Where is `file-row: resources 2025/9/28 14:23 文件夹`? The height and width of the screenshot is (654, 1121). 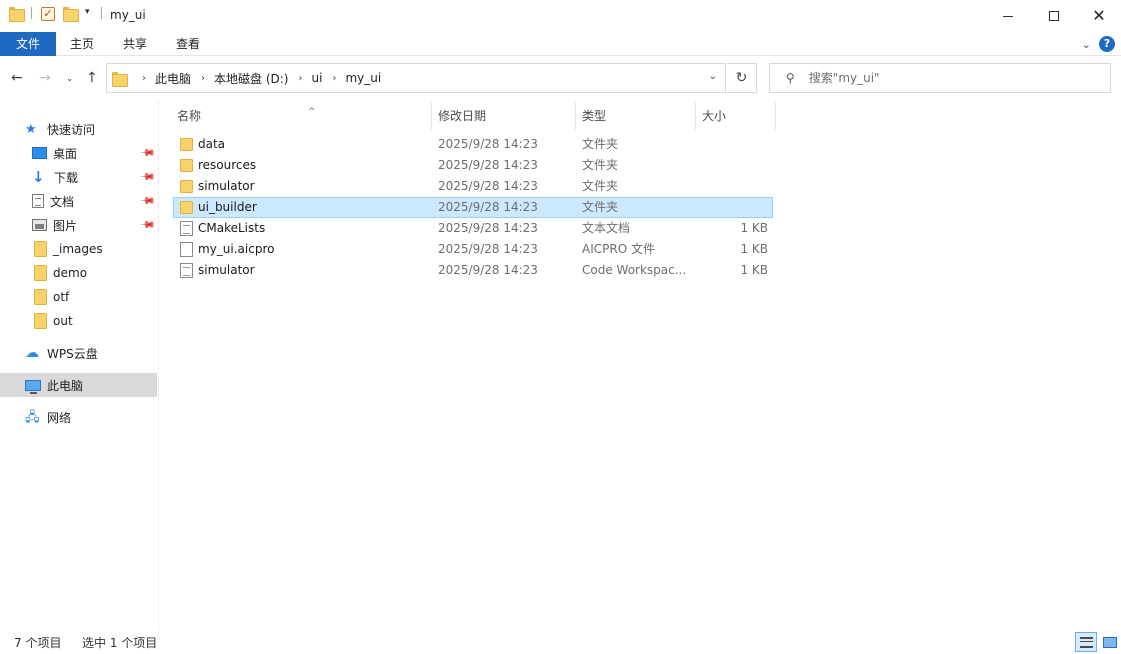
file-row: resources 2025/9/28 14:23 文件夹 is located at coordinates (473, 165).